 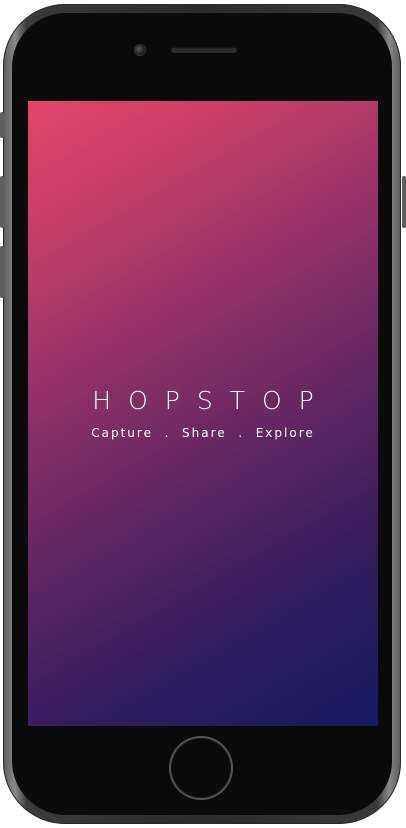 I want to click on app-logo-wordmark: HOPSTOP, so click(x=211, y=400).